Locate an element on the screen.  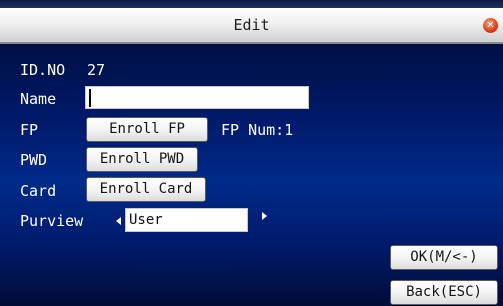
name-input is located at coordinates (197, 97).